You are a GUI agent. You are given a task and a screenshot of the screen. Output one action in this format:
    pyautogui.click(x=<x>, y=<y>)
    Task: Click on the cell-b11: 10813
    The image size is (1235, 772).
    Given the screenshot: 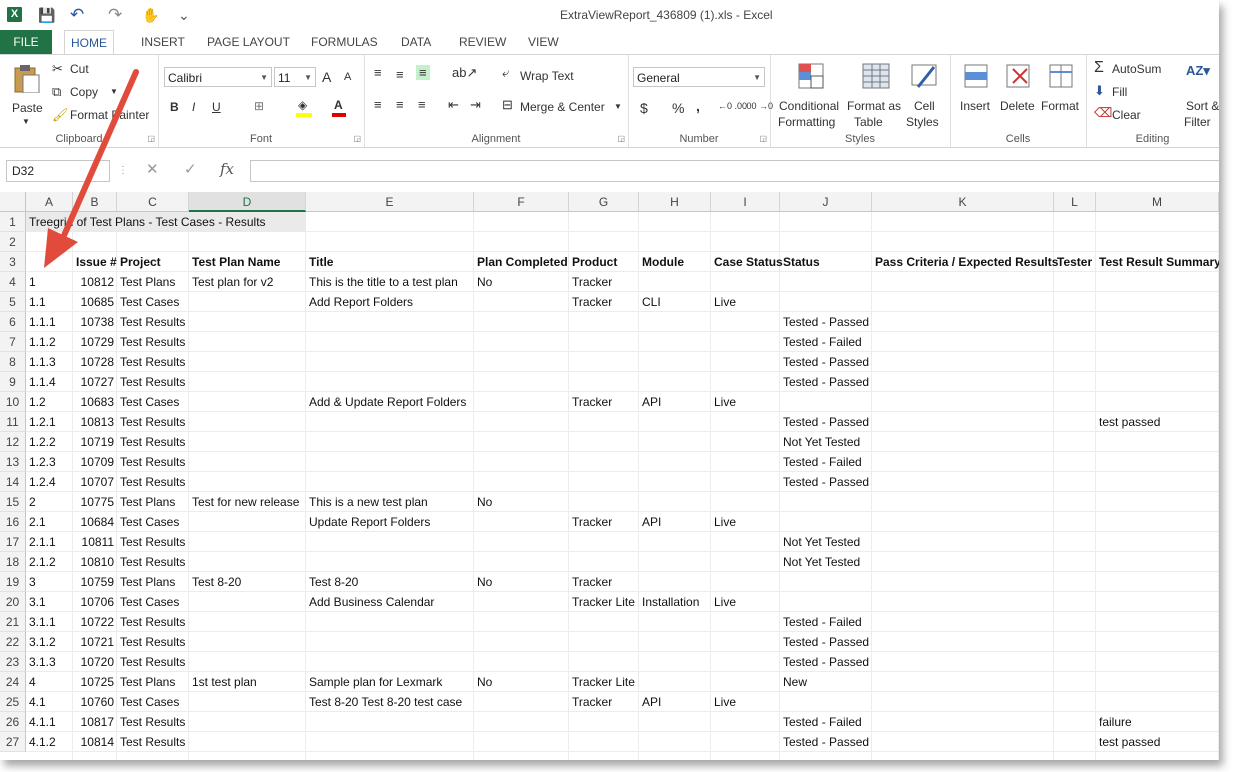 What is the action you would take?
    pyautogui.click(x=95, y=422)
    